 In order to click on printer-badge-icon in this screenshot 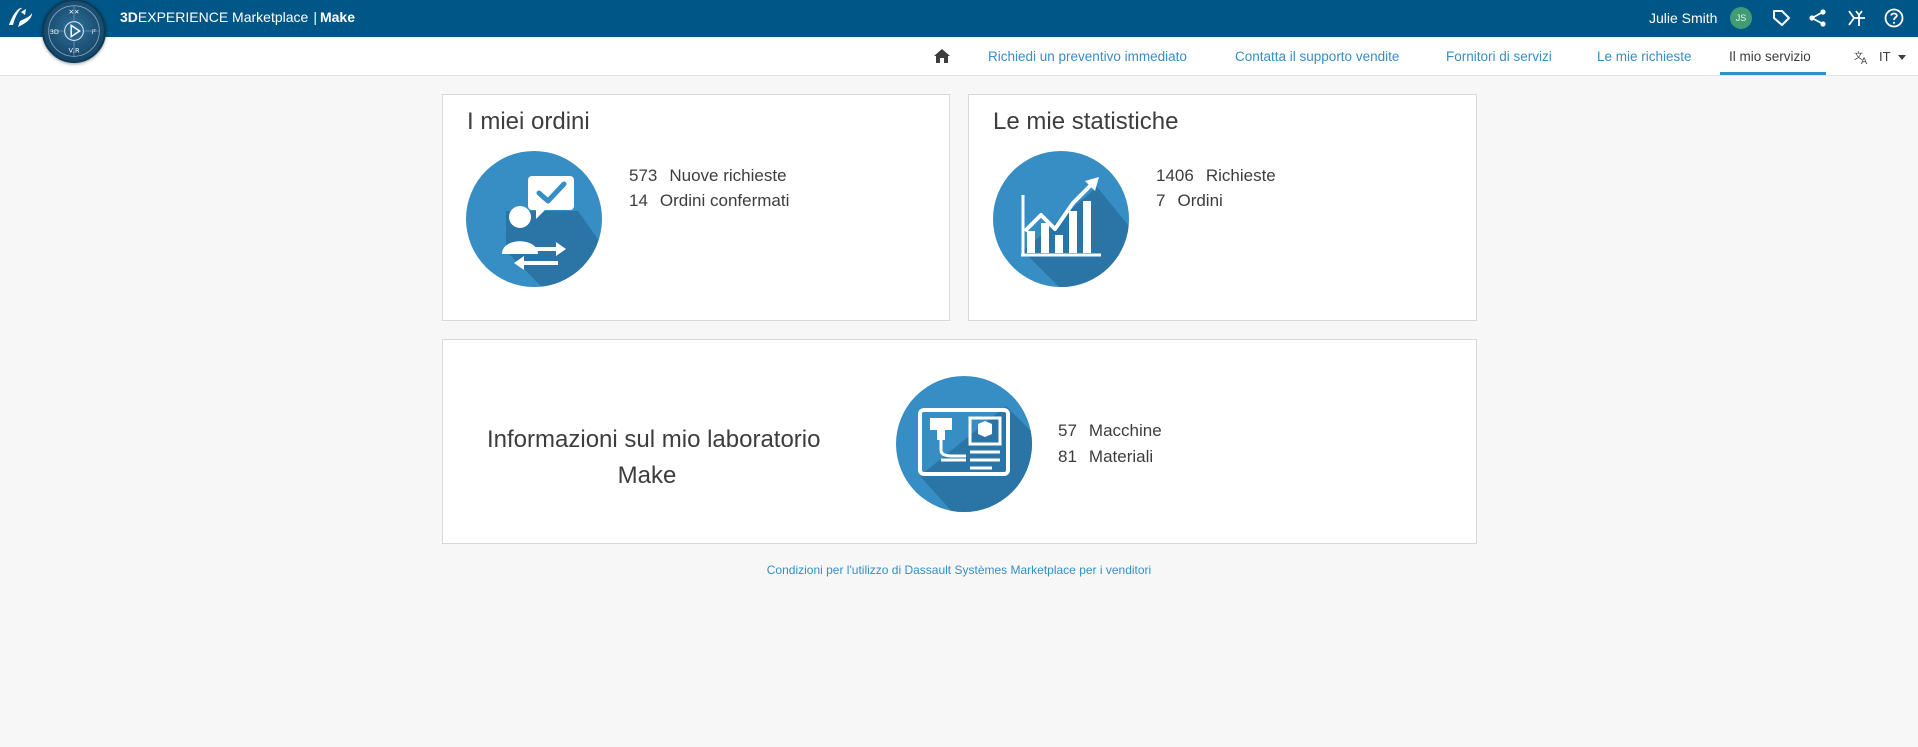, I will do `click(964, 444)`.